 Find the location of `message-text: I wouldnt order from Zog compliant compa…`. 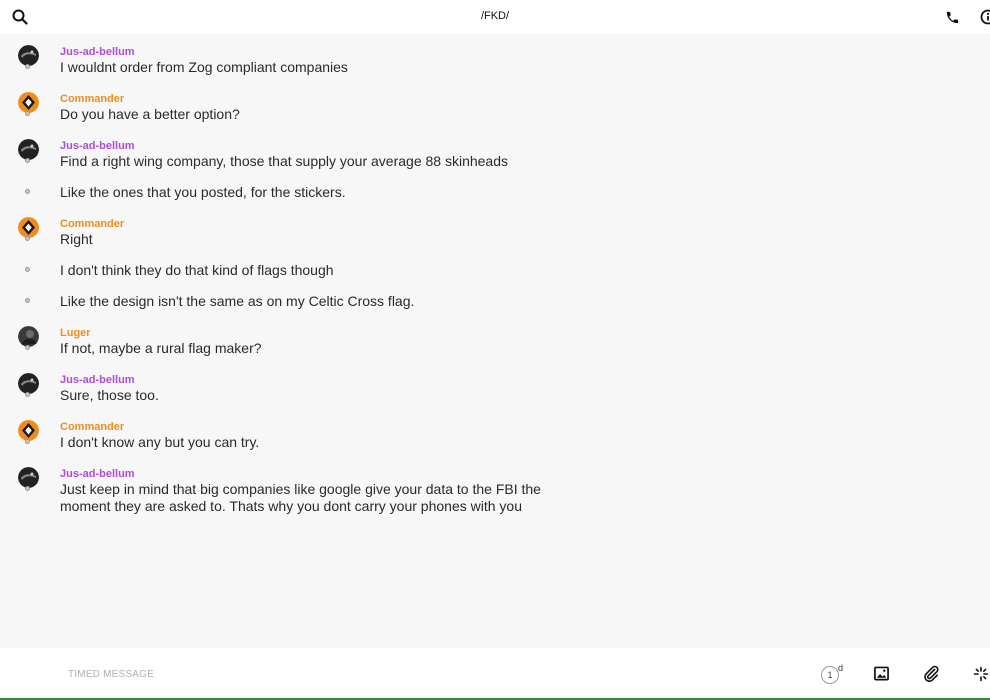

message-text: I wouldnt order from Zog compliant compa… is located at coordinates (204, 67).